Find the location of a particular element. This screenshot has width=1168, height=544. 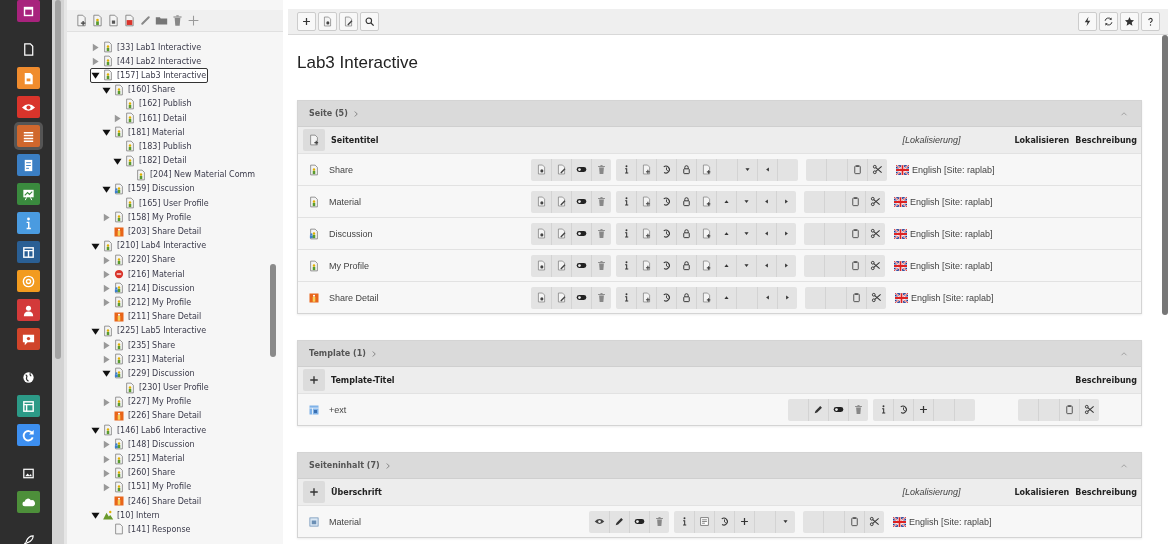

tree-item: [235] Share is located at coordinates (139, 345).